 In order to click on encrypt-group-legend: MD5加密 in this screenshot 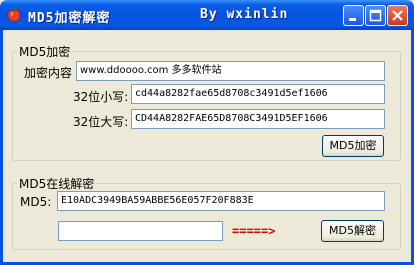, I will do `click(45, 52)`.